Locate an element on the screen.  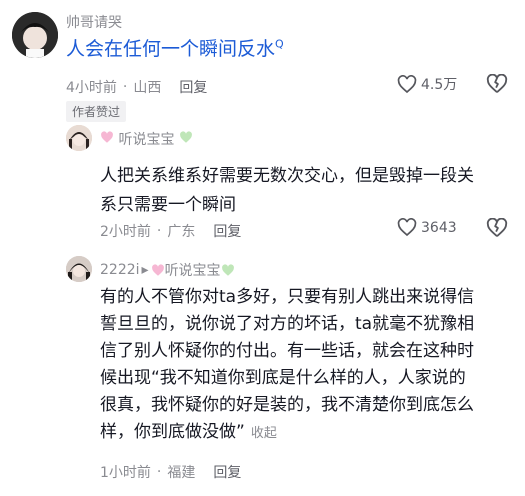
commenter-3-name-row: 2222i ▸ 听说宝宝 is located at coordinates (167, 270).